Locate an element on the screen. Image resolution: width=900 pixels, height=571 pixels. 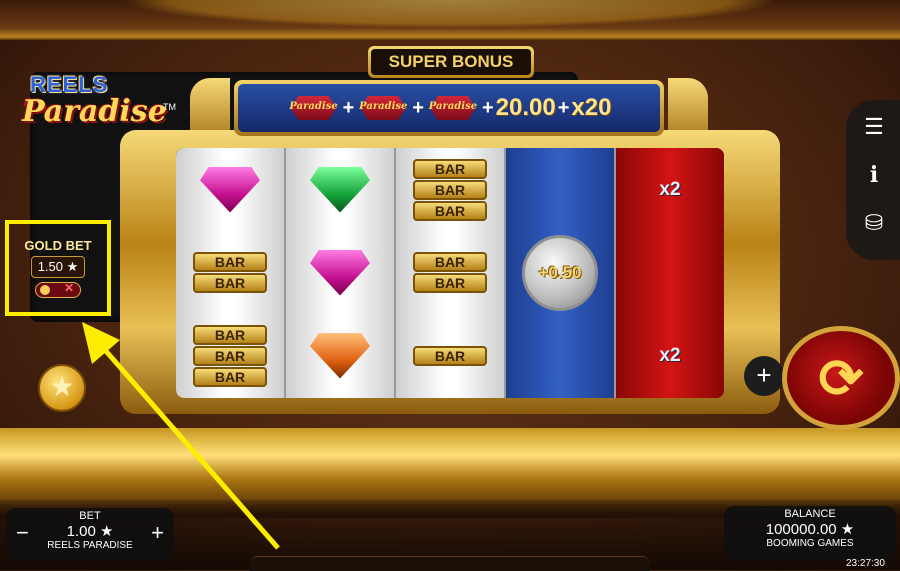
symbol-green-gem is located at coordinates (340, 189).